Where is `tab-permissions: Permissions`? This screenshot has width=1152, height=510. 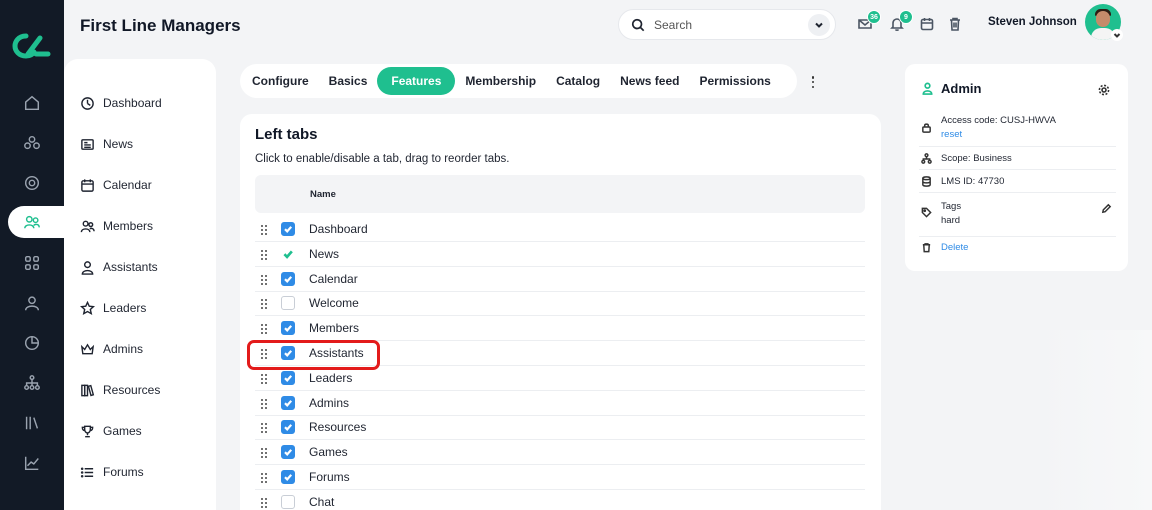 tab-permissions: Permissions is located at coordinates (734, 81).